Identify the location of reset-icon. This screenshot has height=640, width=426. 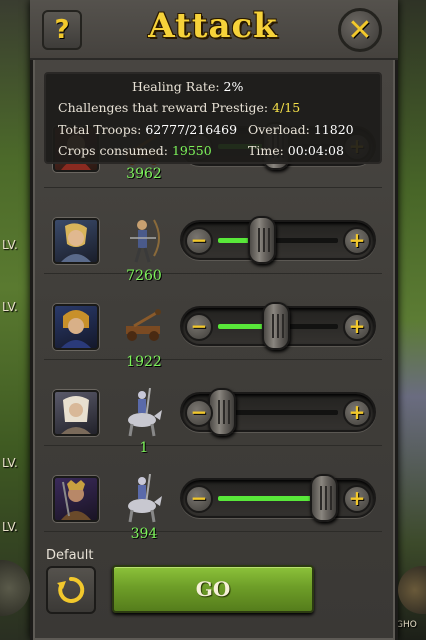
(71, 589).